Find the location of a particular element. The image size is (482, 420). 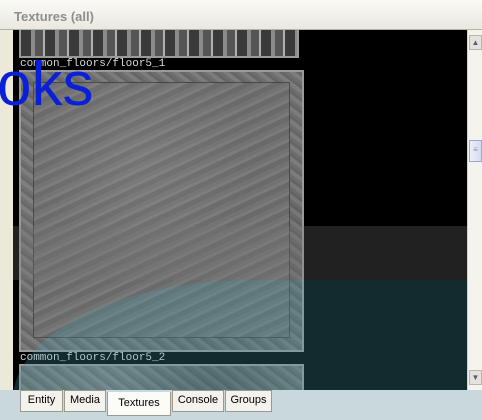

tab-media: Media is located at coordinates (85, 401).